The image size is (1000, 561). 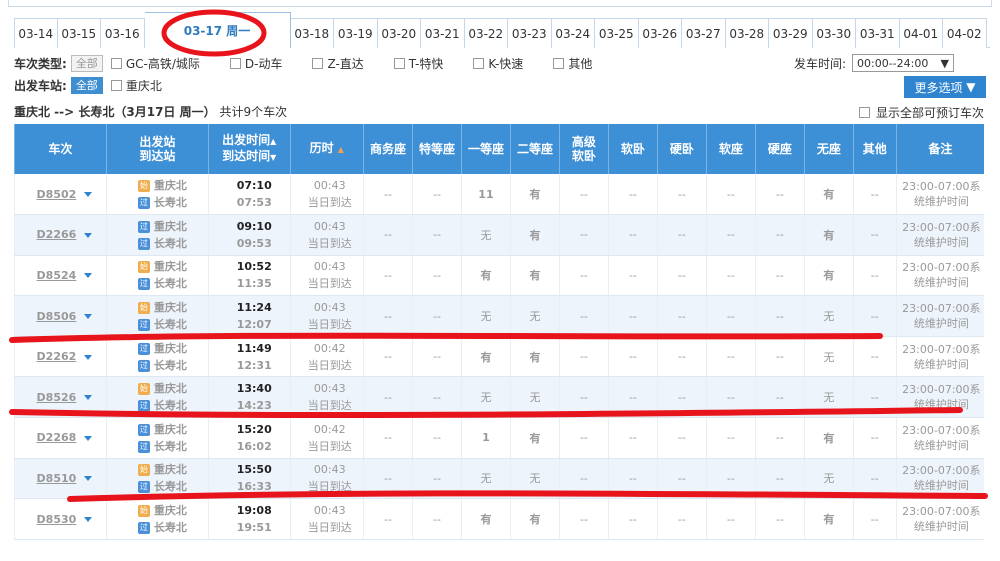 I want to click on sort-up-icon: ▲, so click(x=273, y=142).